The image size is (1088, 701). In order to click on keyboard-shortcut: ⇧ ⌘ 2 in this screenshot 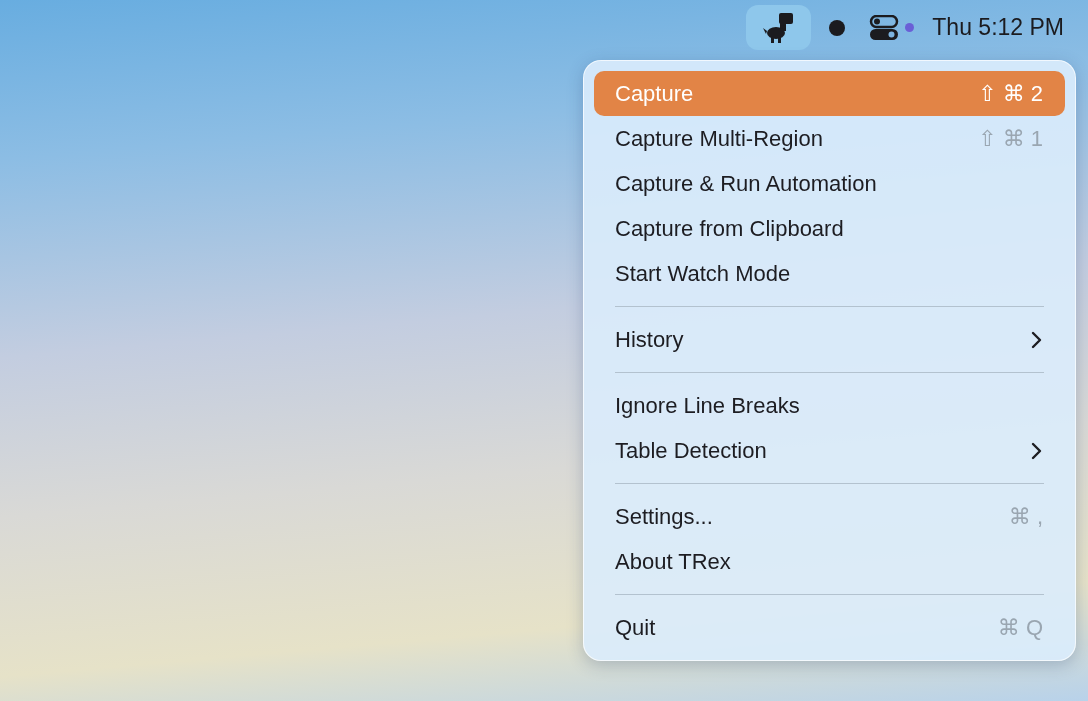, I will do `click(1010, 93)`.